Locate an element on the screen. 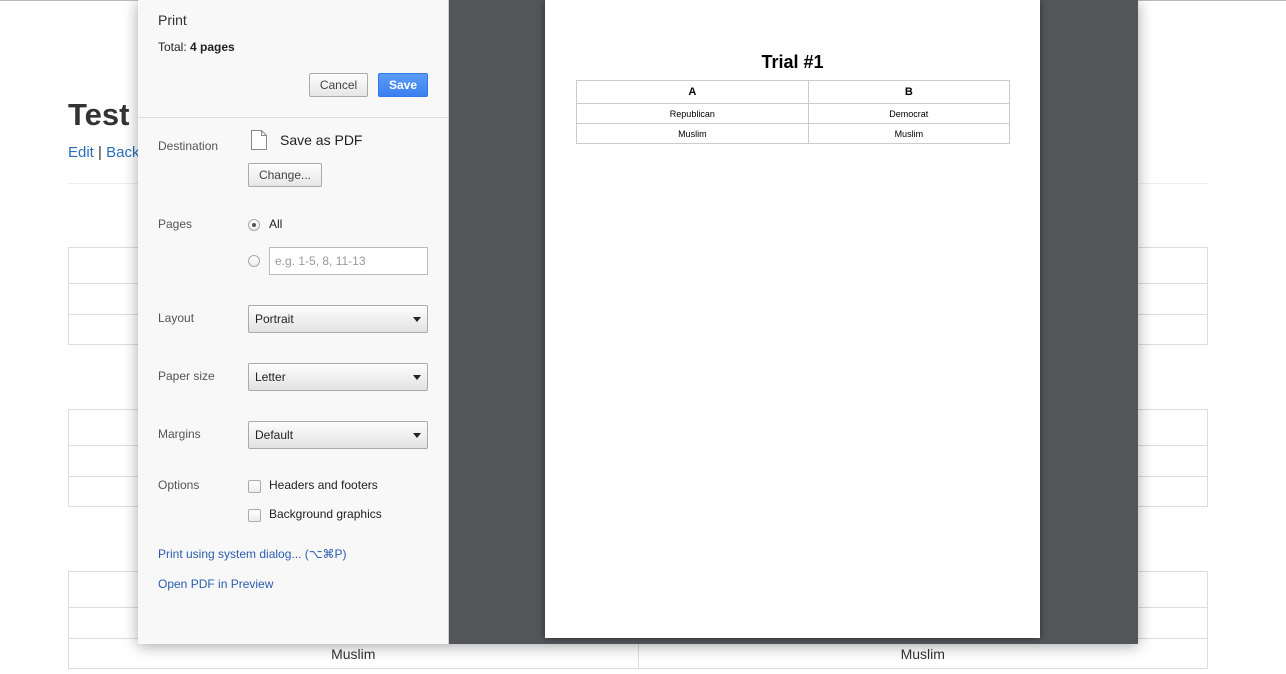 The height and width of the screenshot is (674, 1286). total-label: Total: is located at coordinates (172, 47).